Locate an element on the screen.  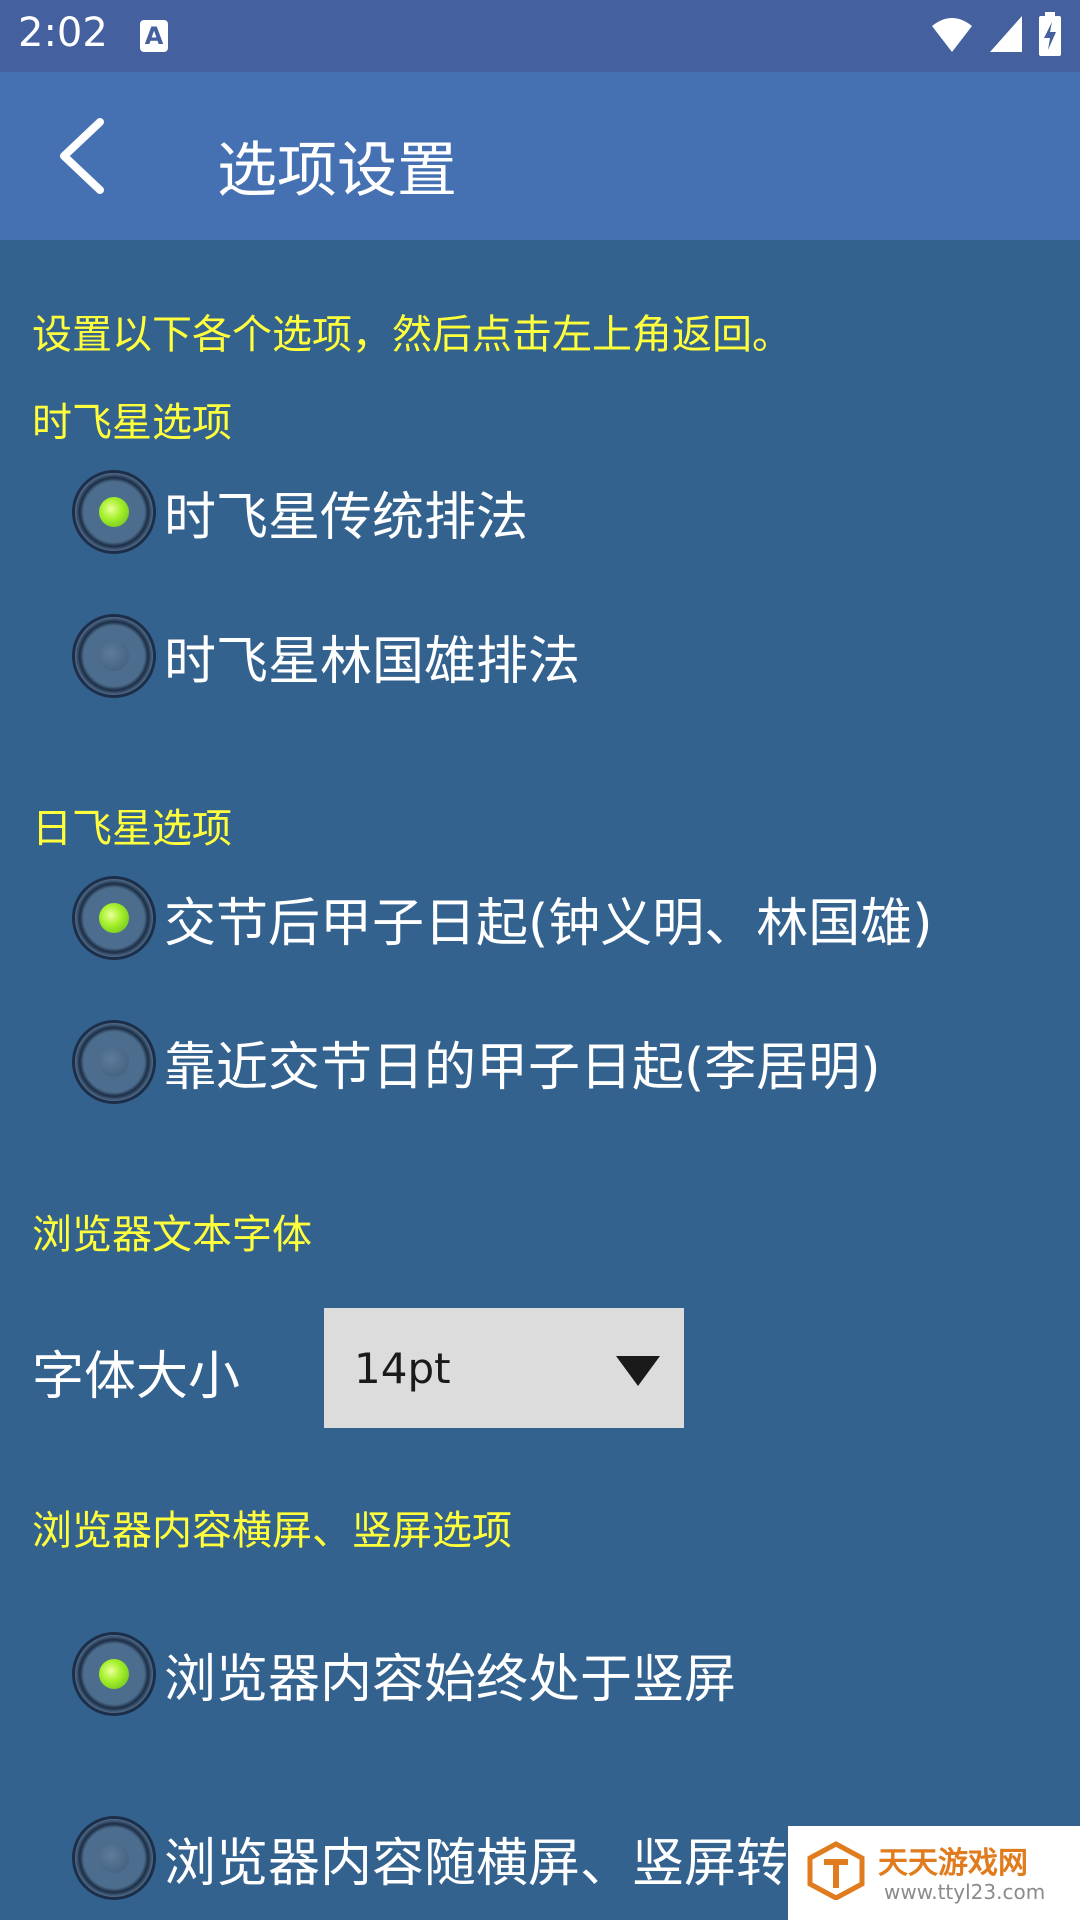
radio-label: 靠近交节日的甲子日起(李居明) is located at coordinates (522, 1067).